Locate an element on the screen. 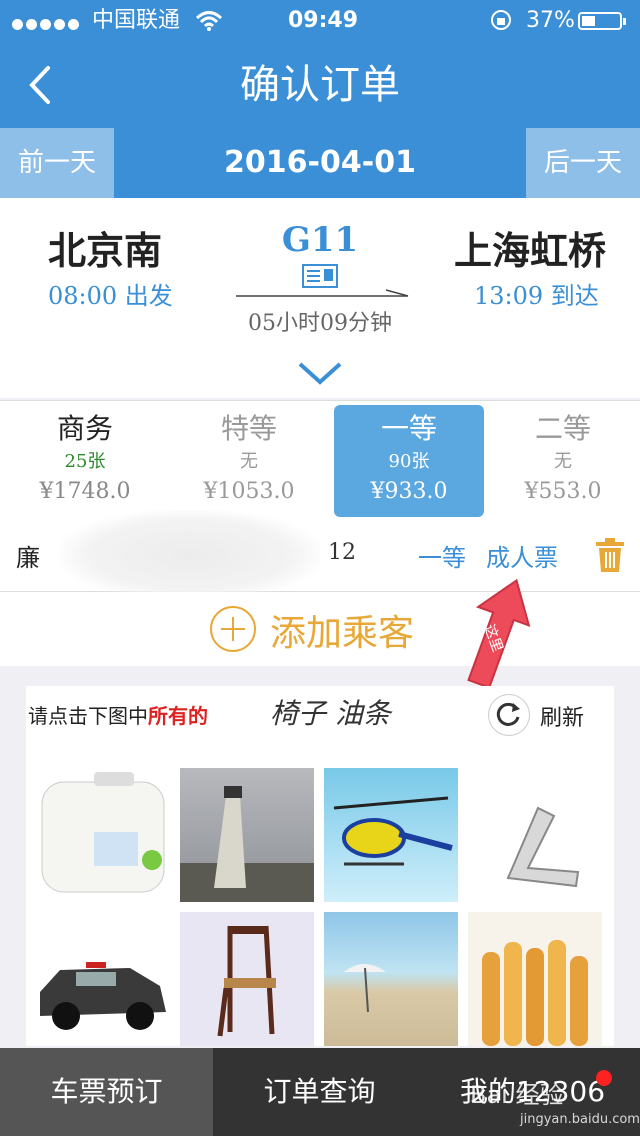 Image resolution: width=640 pixels, height=1136 pixels. captcha-prompt: 请点击下图中所有的 is located at coordinates (118, 714).